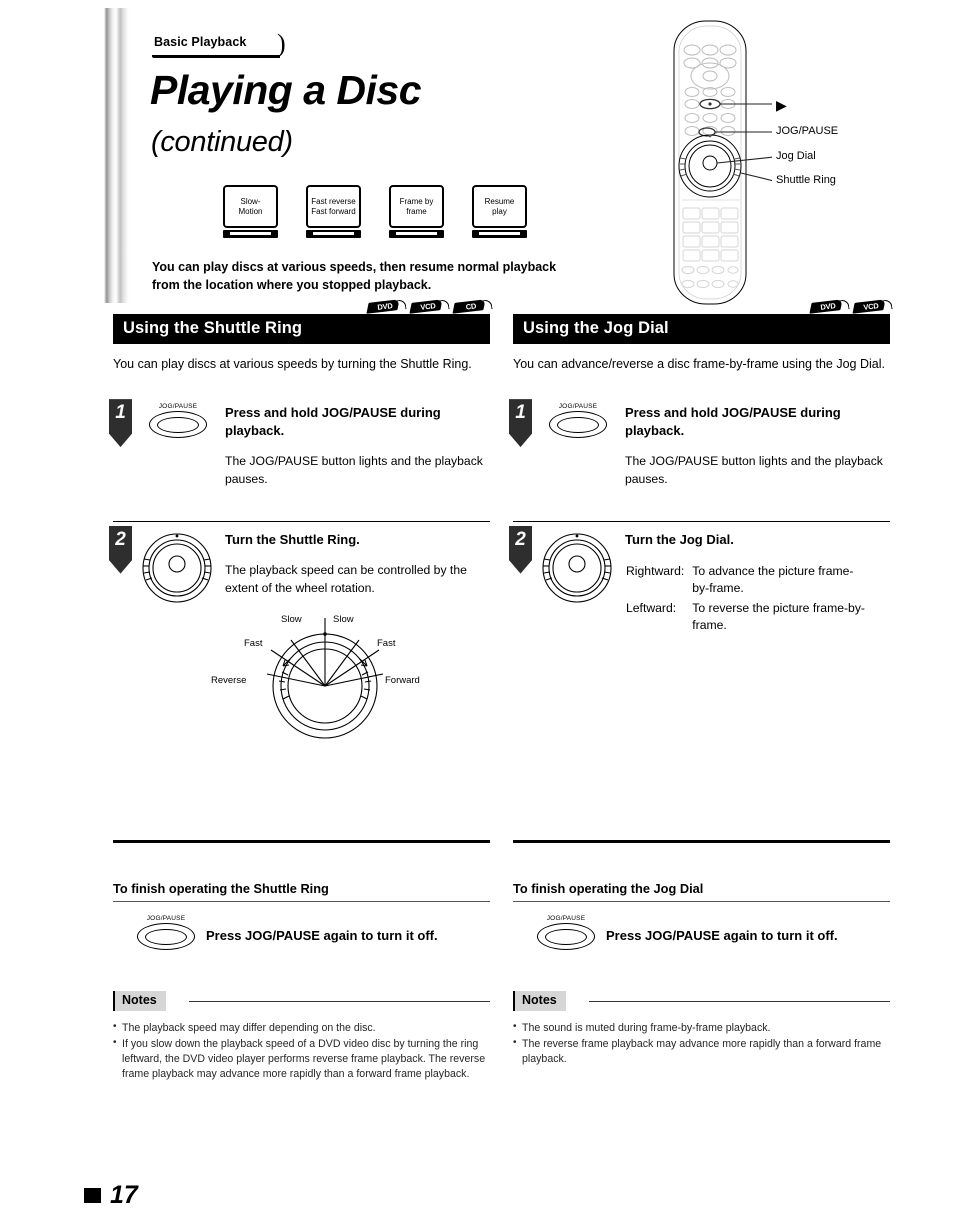 The height and width of the screenshot is (1229, 954). I want to click on feature-label-line1: Resume, so click(499, 202).